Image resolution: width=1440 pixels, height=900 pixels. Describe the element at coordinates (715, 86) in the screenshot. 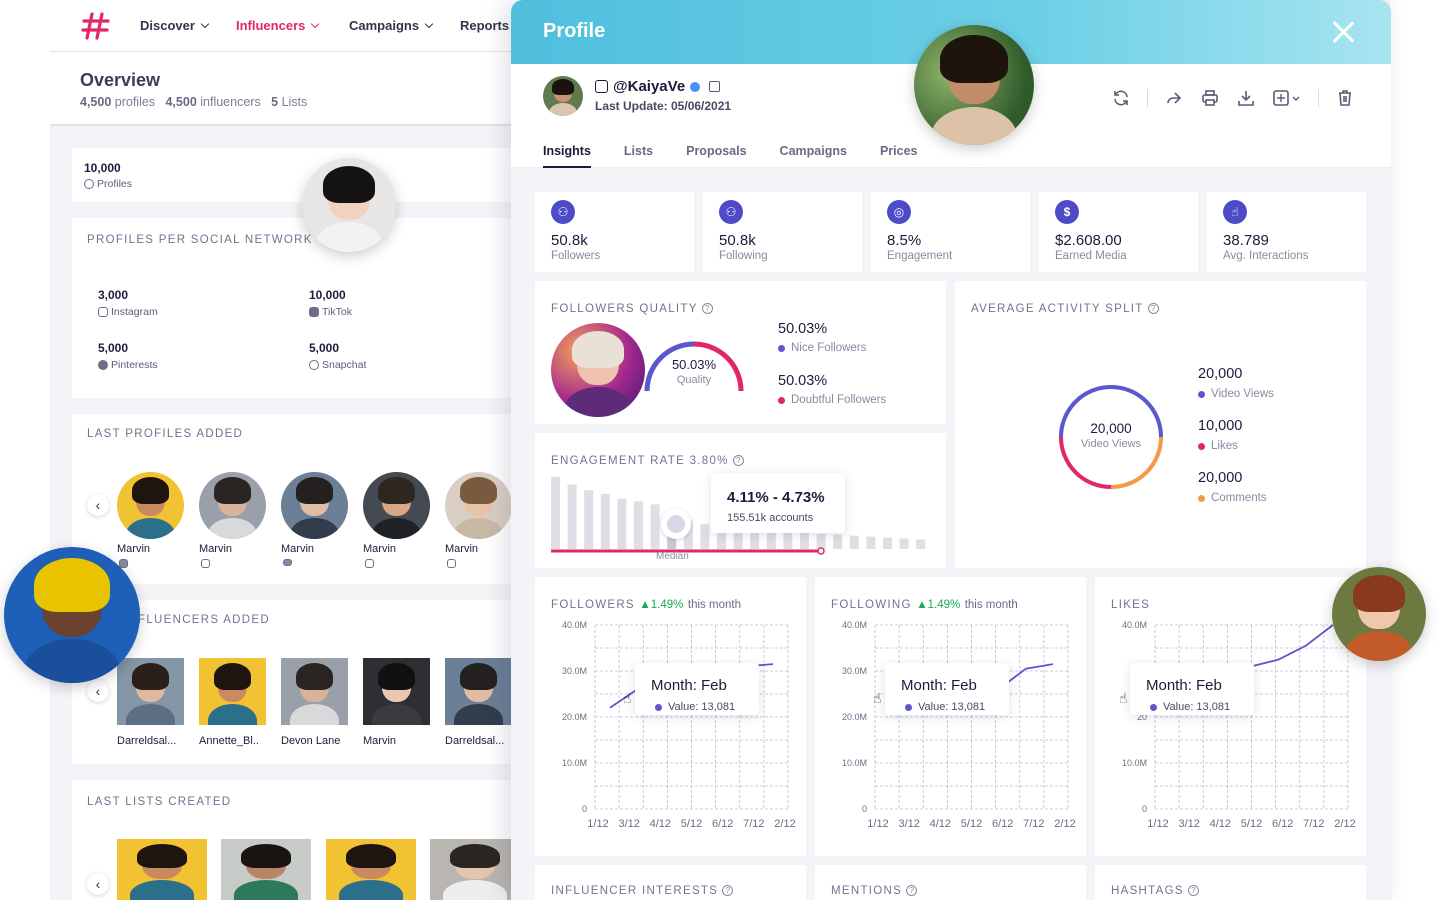

I see `external-link-icon` at that location.